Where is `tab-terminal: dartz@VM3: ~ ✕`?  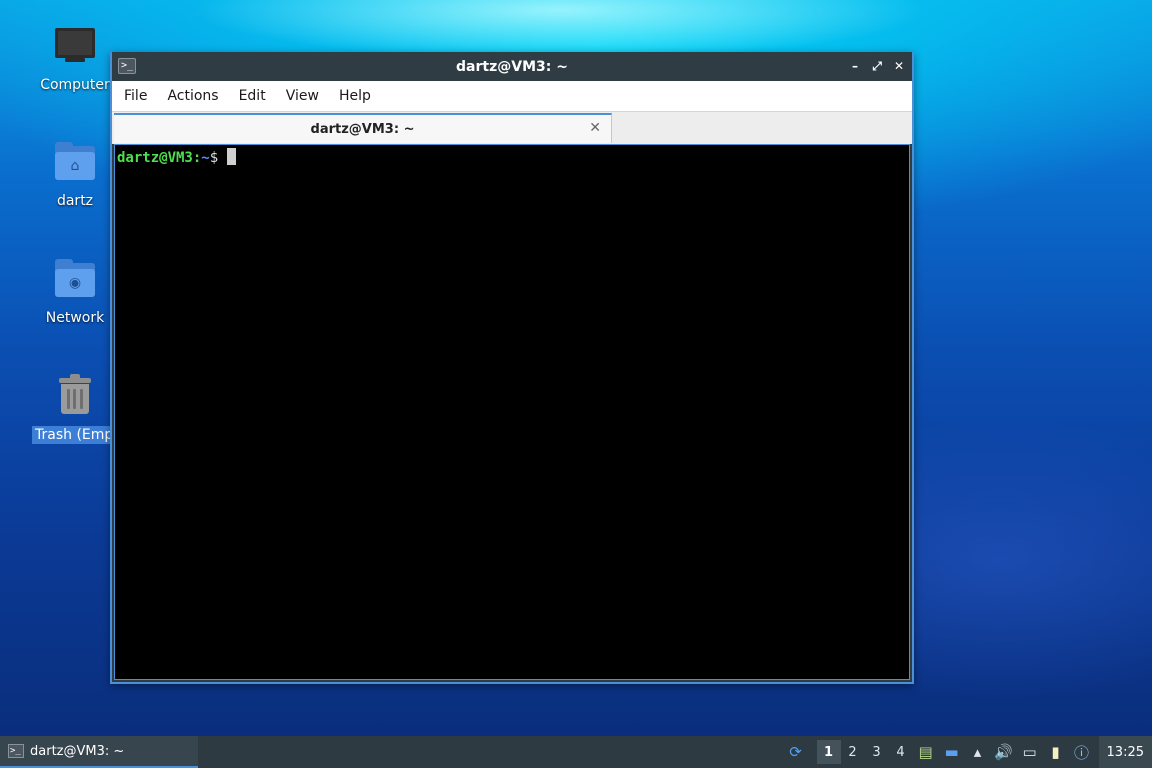 tab-terminal: dartz@VM3: ~ ✕ is located at coordinates (363, 128).